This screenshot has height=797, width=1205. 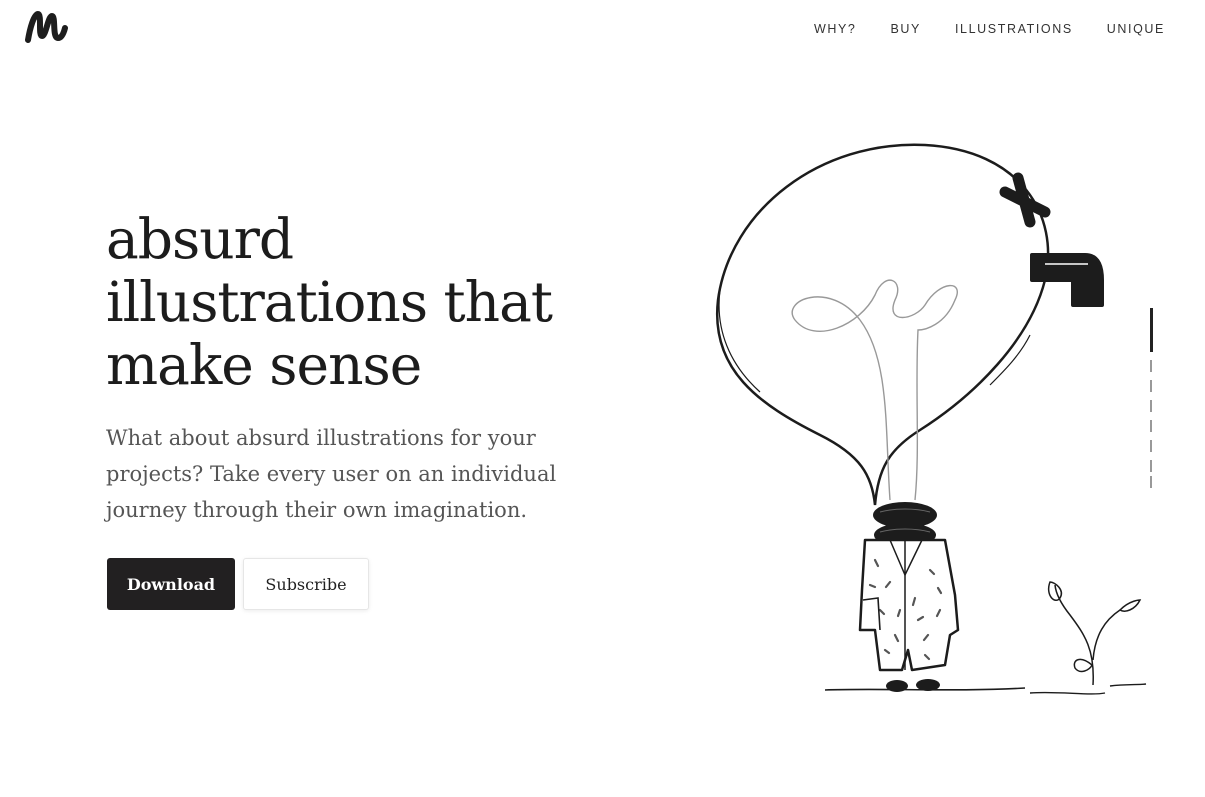 What do you see at coordinates (306, 584) in the screenshot?
I see `subscribe-button: Subscribe` at bounding box center [306, 584].